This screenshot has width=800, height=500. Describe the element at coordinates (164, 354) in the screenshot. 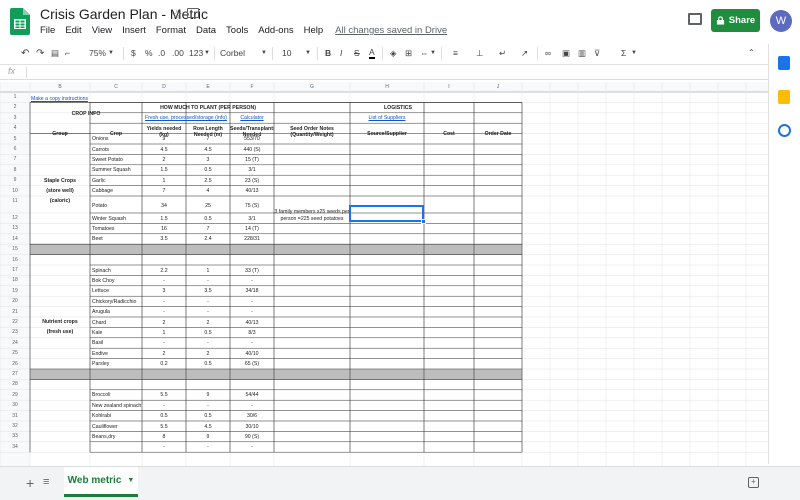

I see `yield-cell: 2` at that location.